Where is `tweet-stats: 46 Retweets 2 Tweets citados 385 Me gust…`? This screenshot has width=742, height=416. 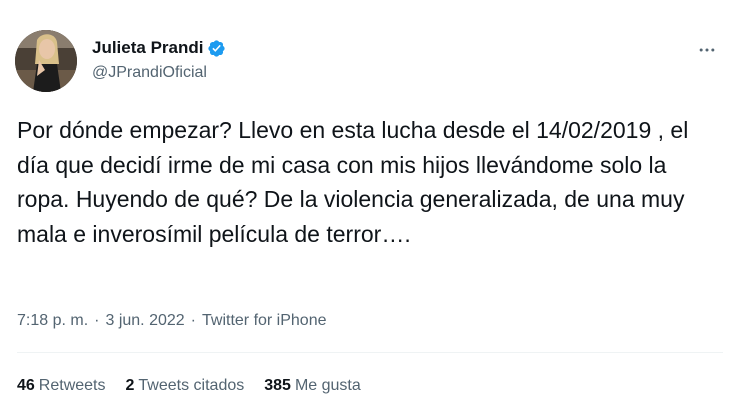 tweet-stats: 46 Retweets 2 Tweets citados 385 Me gust… is located at coordinates (199, 386).